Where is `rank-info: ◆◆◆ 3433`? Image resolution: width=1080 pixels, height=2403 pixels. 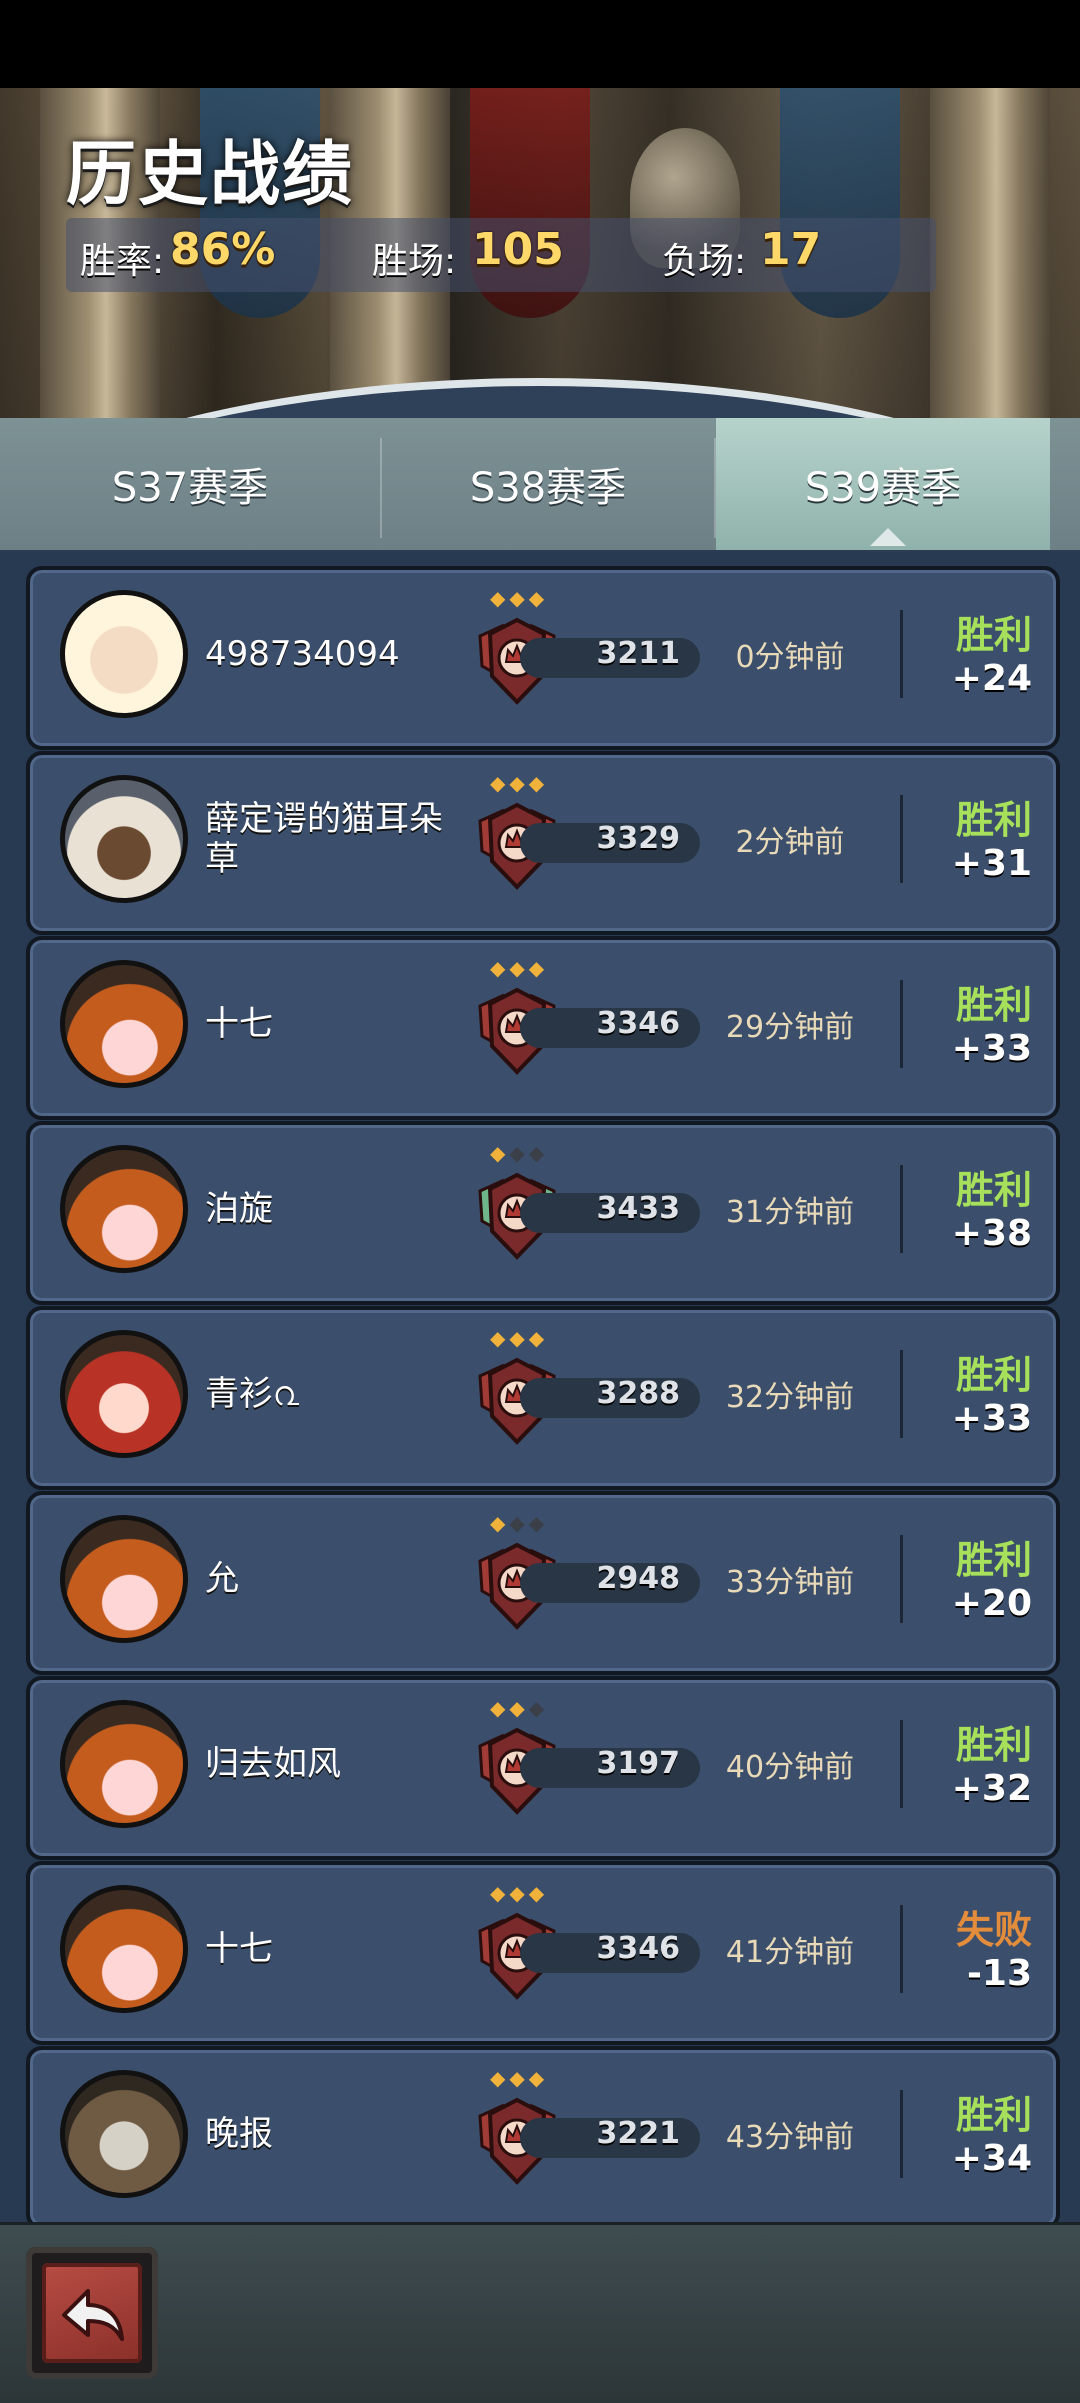
rank-info: ◆◆◆ 3433 is located at coordinates (580, 1212).